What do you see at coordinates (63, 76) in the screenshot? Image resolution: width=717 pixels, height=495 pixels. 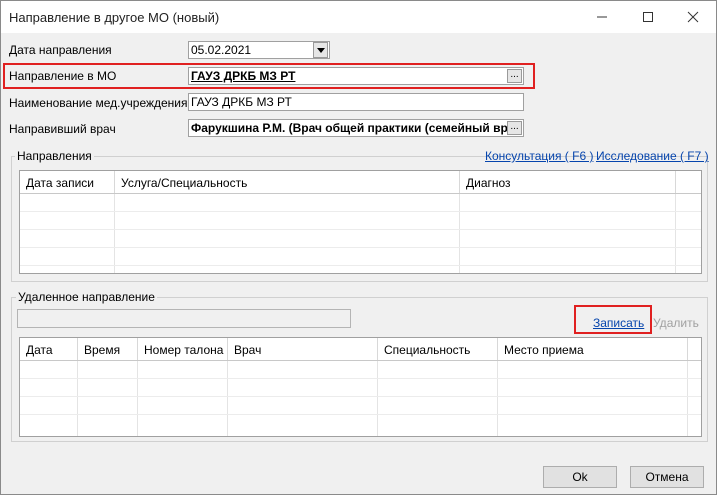 I see `mo-label: Направление в МО` at bounding box center [63, 76].